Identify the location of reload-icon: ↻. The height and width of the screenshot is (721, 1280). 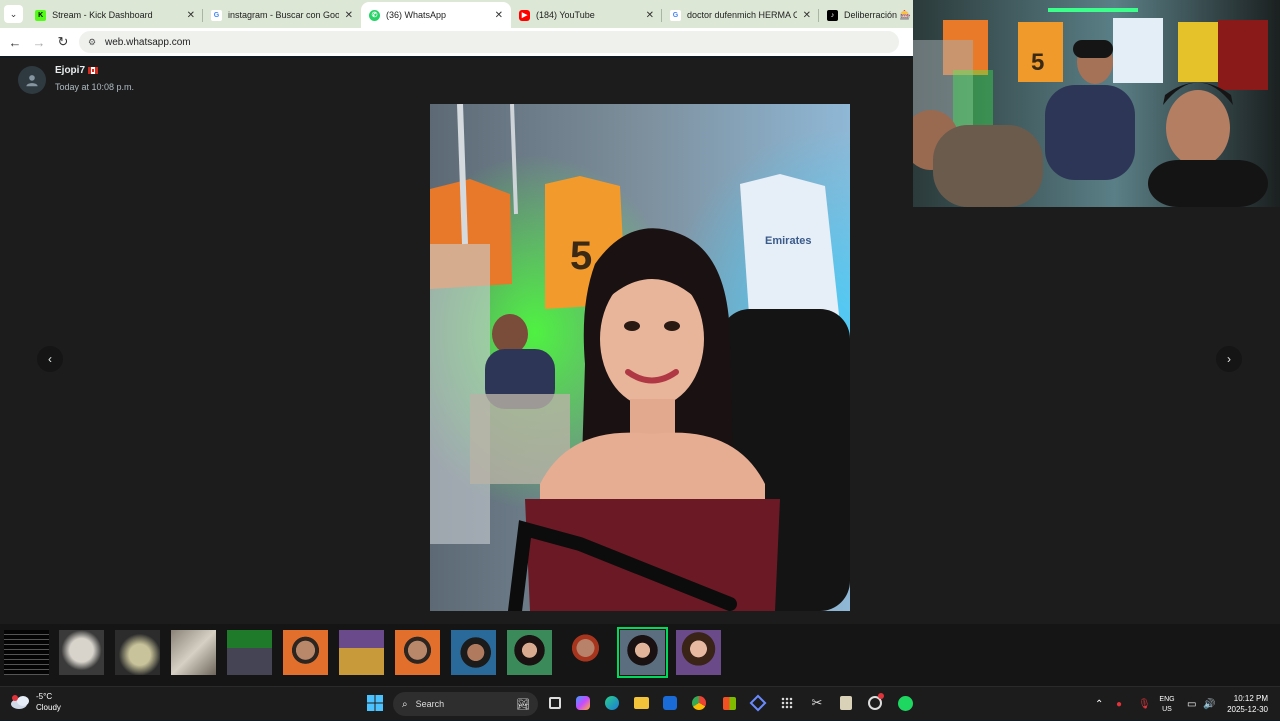
(63, 41).